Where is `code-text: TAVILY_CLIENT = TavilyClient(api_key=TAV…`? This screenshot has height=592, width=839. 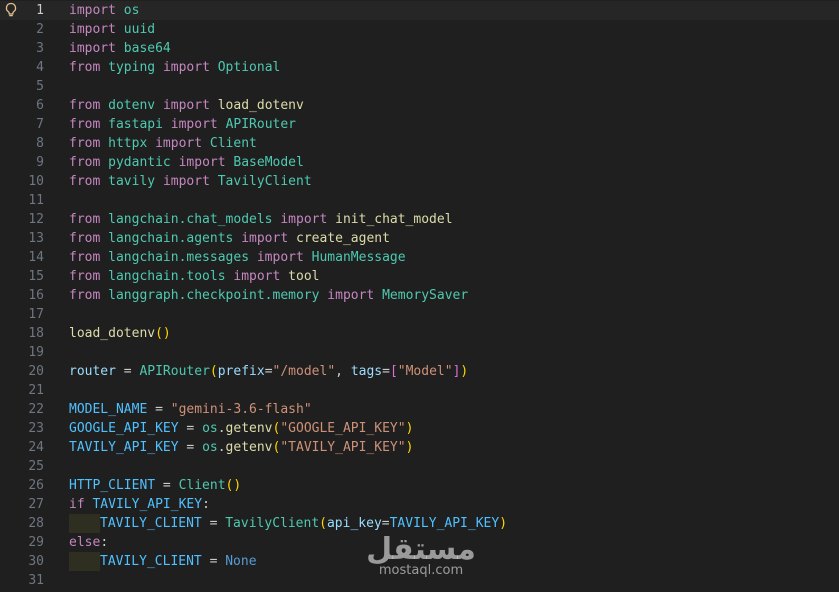
code-text: TAVILY_CLIENT = TavilyClient(api_key=TAV… is located at coordinates (288, 523).